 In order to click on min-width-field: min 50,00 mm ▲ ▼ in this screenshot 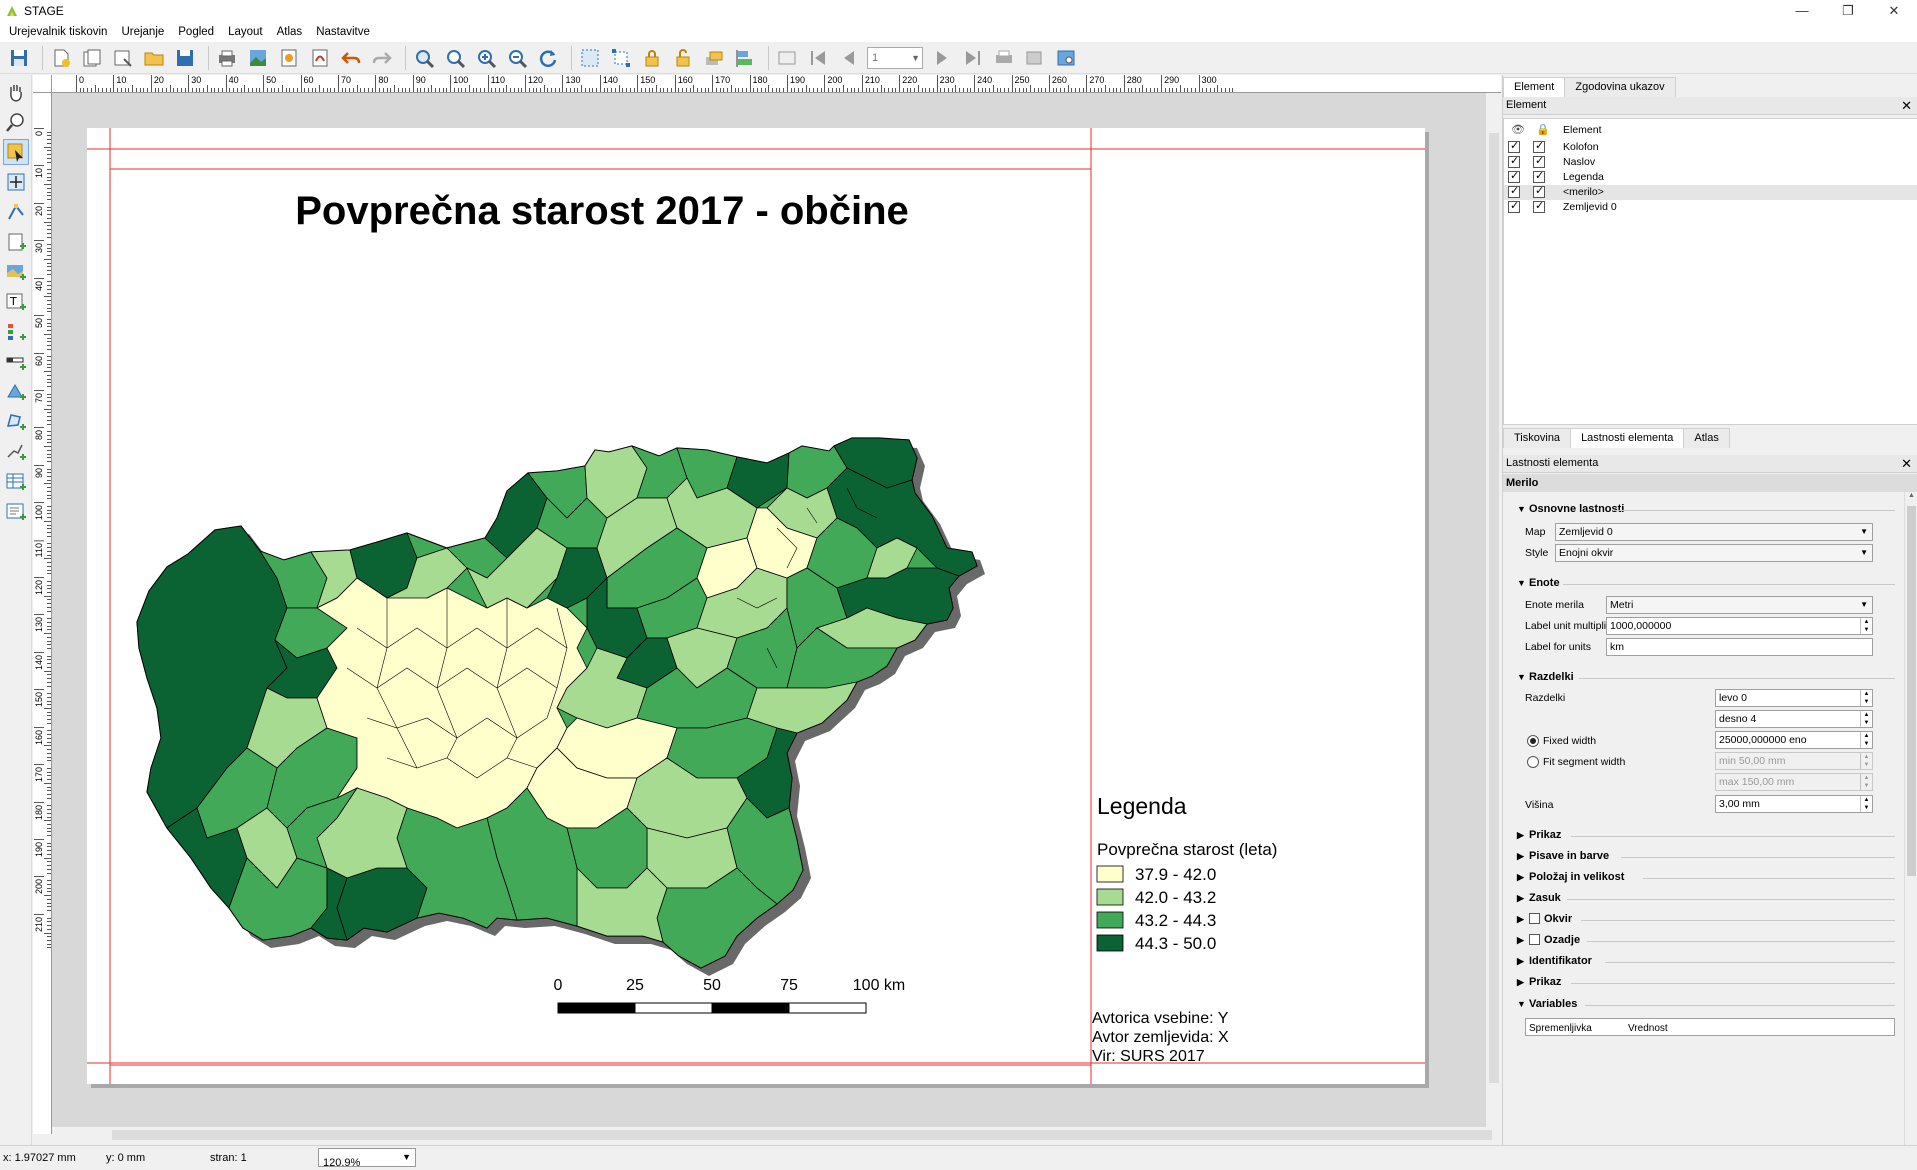, I will do `click(1794, 761)`.